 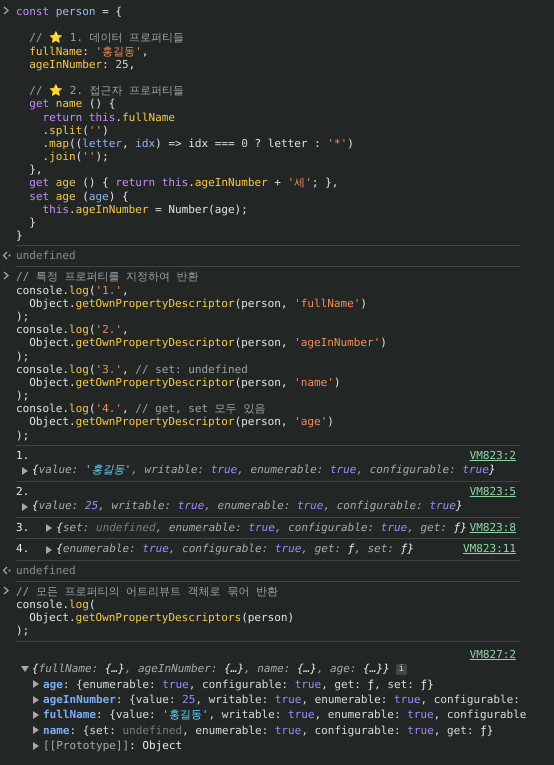 What do you see at coordinates (147, 591) in the screenshot?
I see `code-comment: // 모든 프로퍼티의 어트리뷰트 객체로 묶어 반환` at bounding box center [147, 591].